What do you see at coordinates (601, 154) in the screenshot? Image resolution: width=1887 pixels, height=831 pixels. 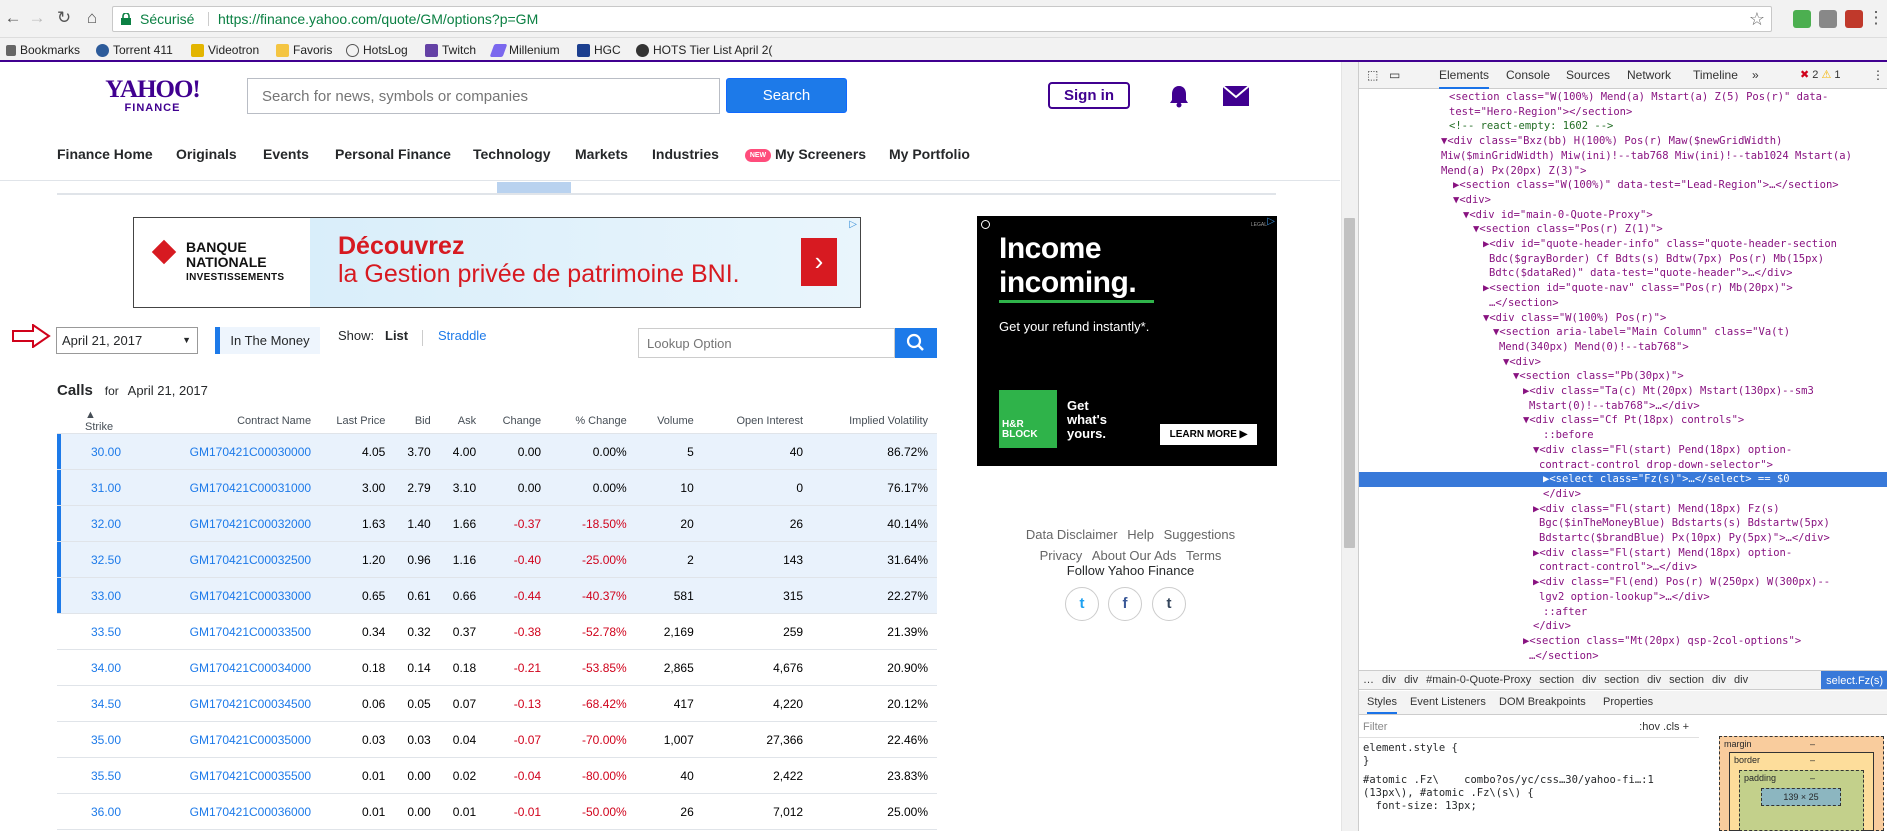 I see `nav-markets: Markets` at bounding box center [601, 154].